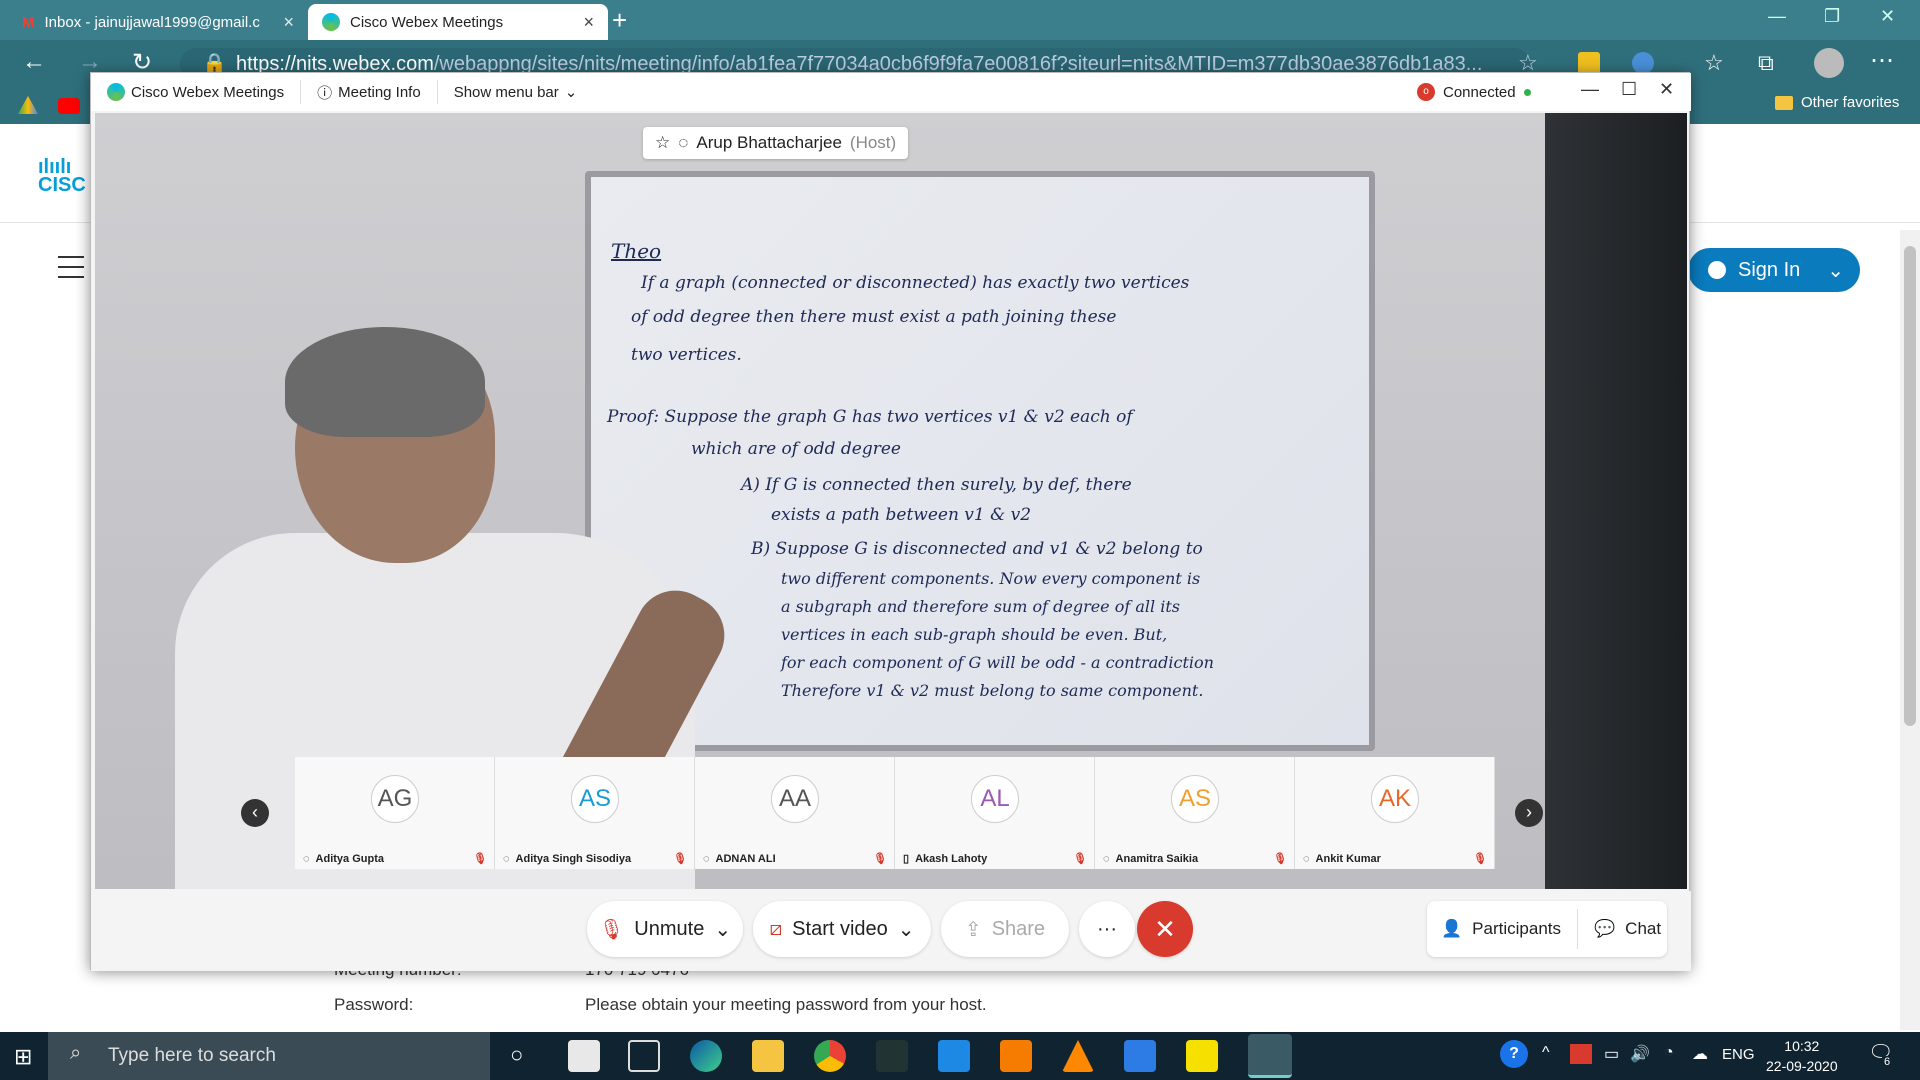 Image resolution: width=1920 pixels, height=1080 pixels. Describe the element at coordinates (1546, 1053) in the screenshot. I see `chevron-up-icon: ^` at that location.